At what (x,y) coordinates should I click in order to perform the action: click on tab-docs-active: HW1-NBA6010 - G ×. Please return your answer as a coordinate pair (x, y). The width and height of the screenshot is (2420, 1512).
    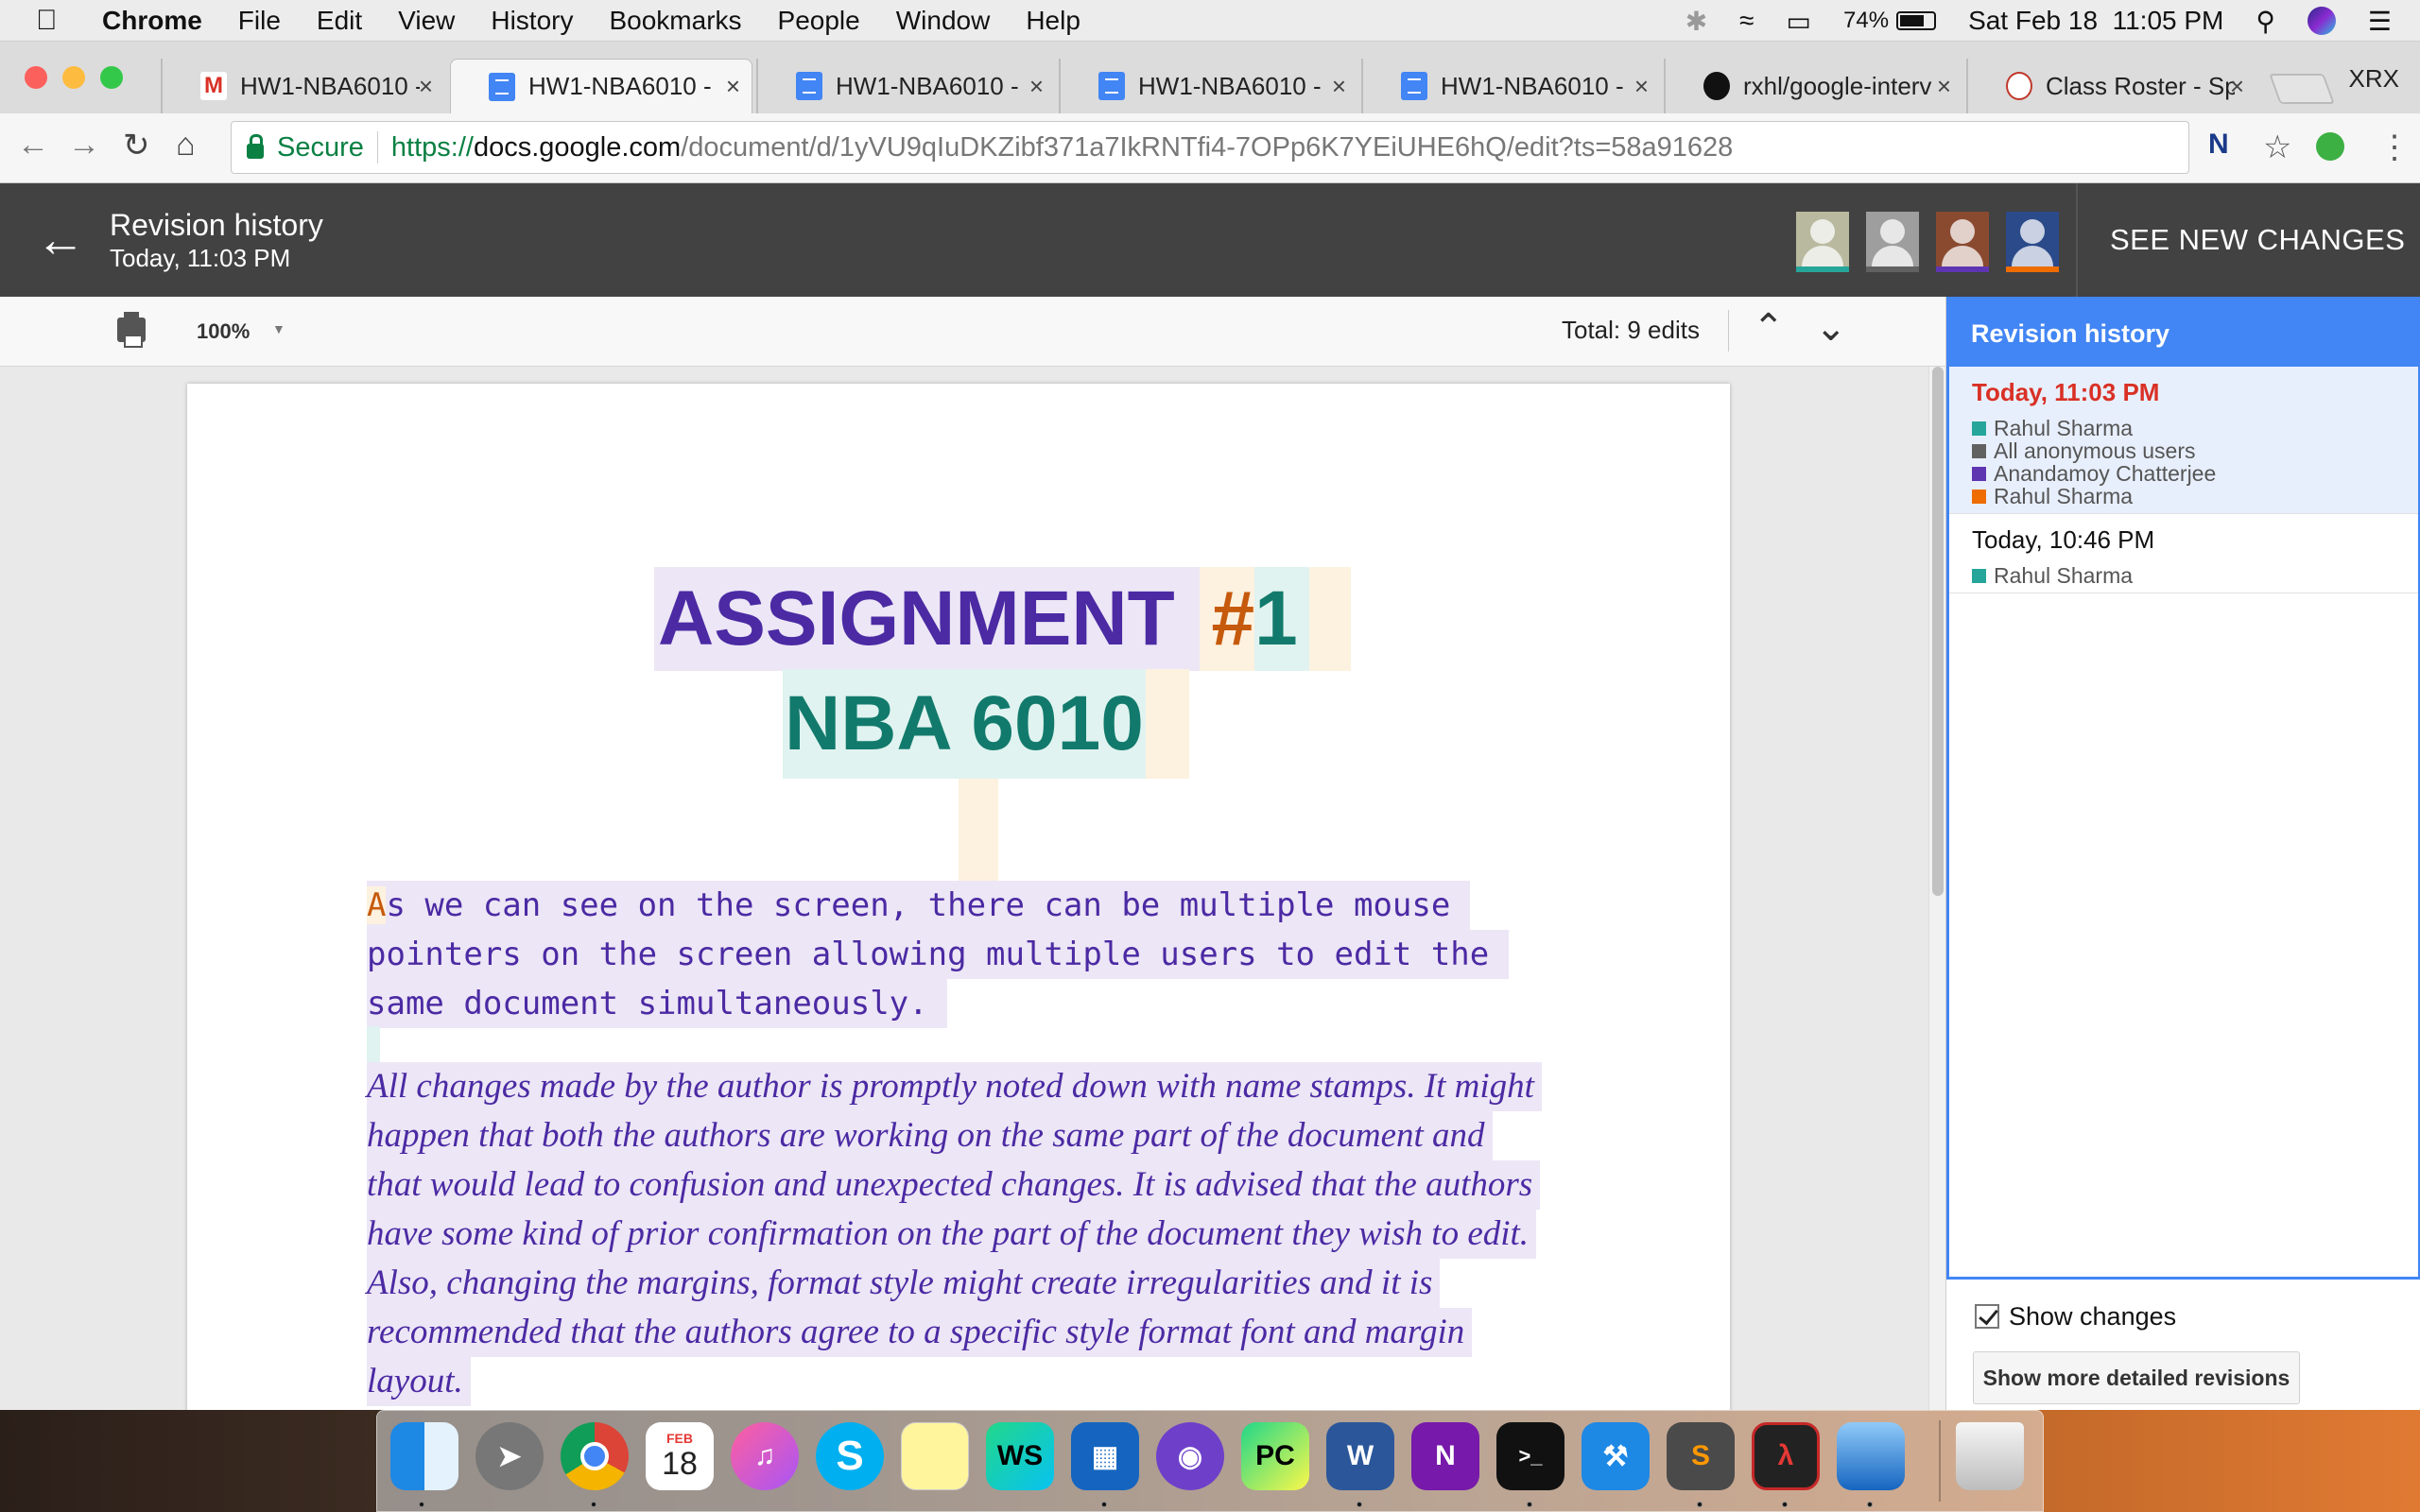
    Looking at the image, I should click on (601, 86).